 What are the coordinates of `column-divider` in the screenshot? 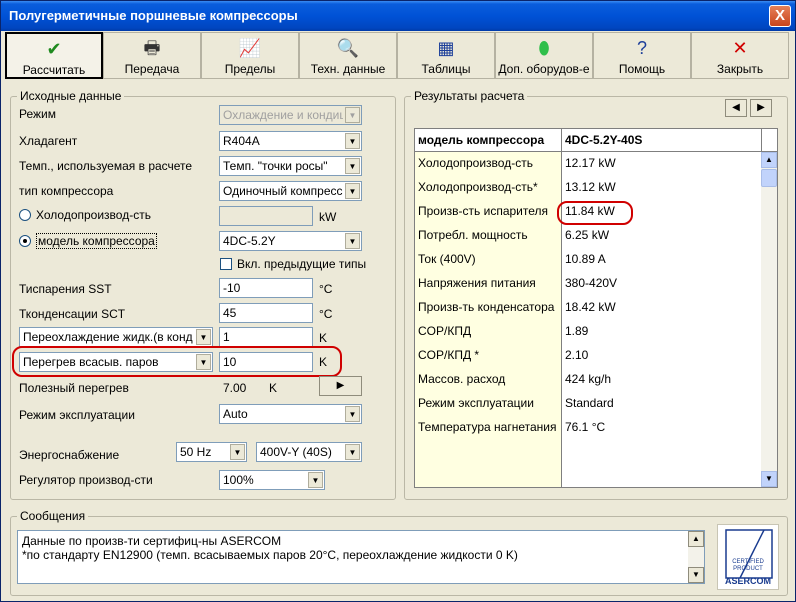 It's located at (561, 140).